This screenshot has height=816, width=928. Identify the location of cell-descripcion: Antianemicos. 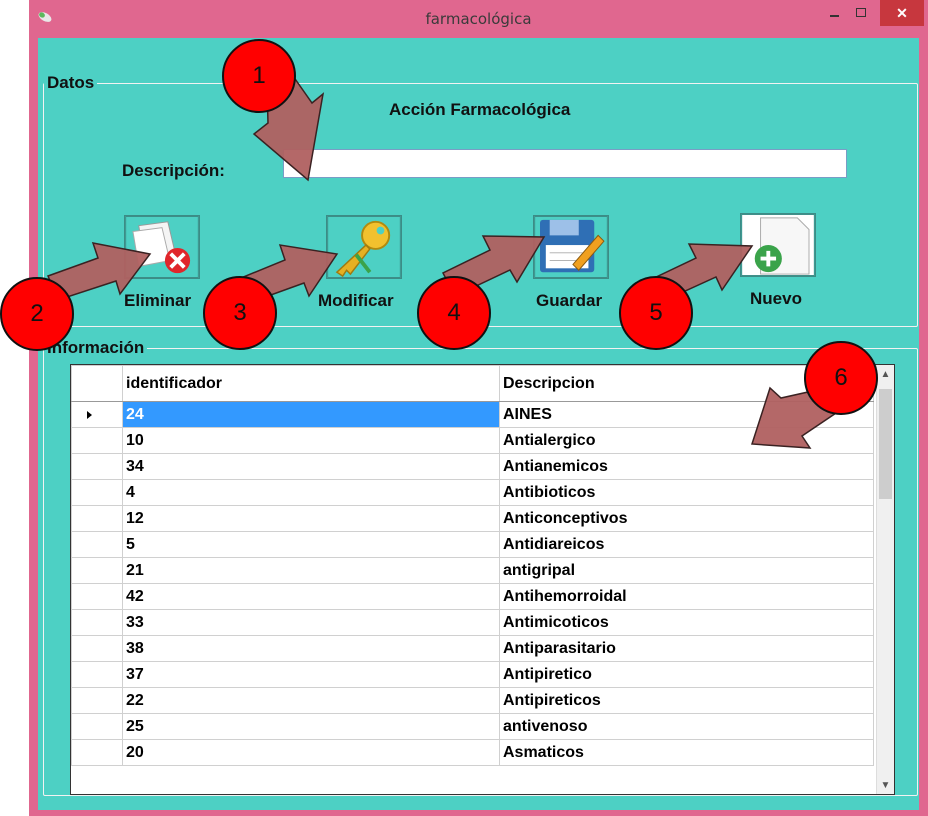
(686, 466).